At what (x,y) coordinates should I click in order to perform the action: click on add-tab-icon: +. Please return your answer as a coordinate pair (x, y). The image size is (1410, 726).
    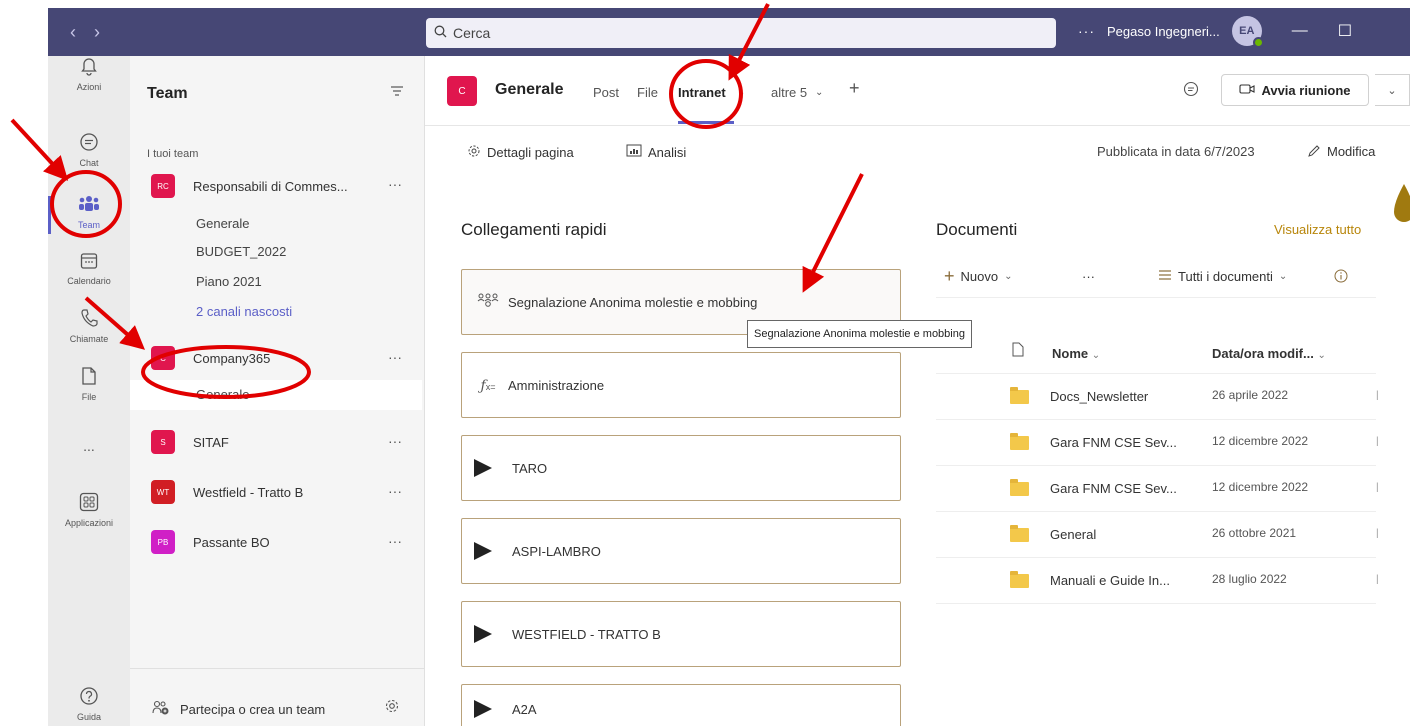
    Looking at the image, I should click on (854, 88).